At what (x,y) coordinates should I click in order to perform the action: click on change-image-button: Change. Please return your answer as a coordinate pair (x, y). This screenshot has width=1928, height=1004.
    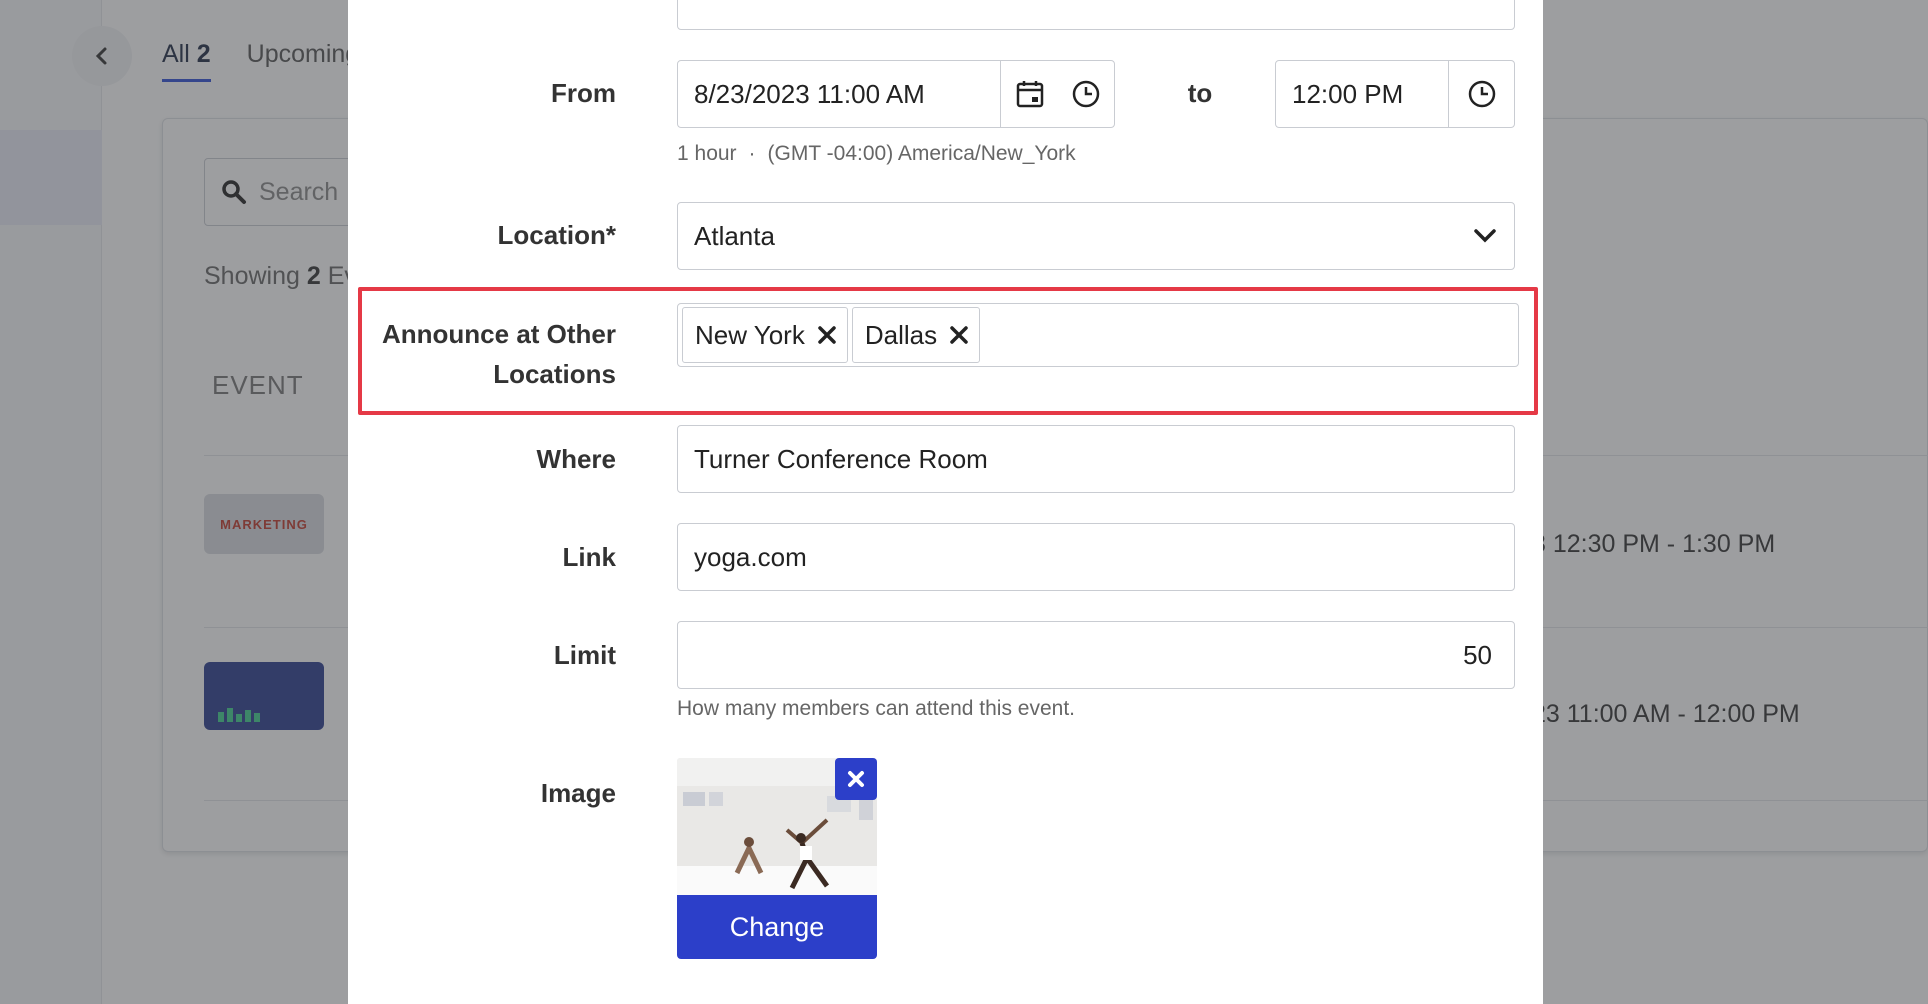
    Looking at the image, I should click on (777, 927).